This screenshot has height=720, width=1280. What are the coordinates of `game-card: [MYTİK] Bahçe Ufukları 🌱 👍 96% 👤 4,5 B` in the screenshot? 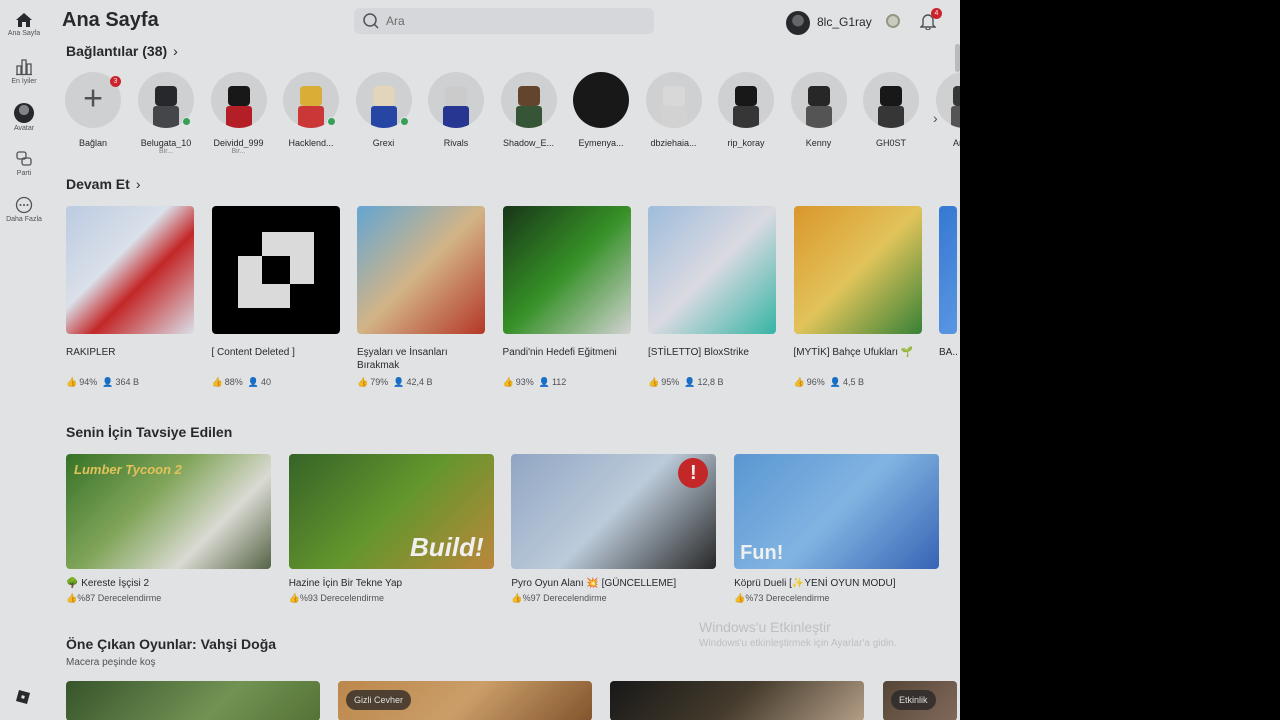 It's located at (857, 297).